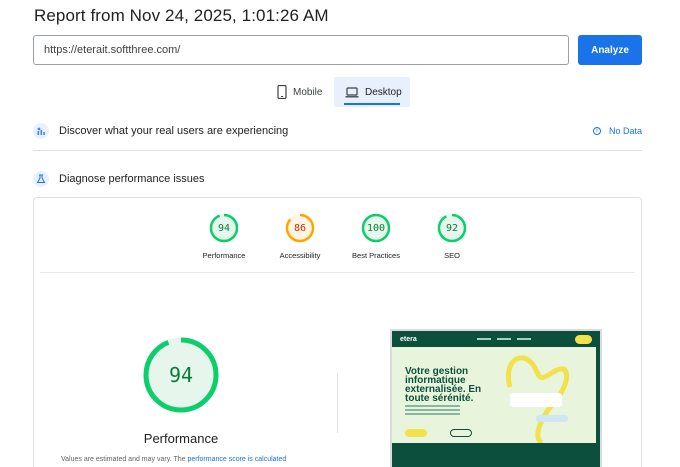 The width and height of the screenshot is (680, 467). I want to click on url-input, so click(301, 50).